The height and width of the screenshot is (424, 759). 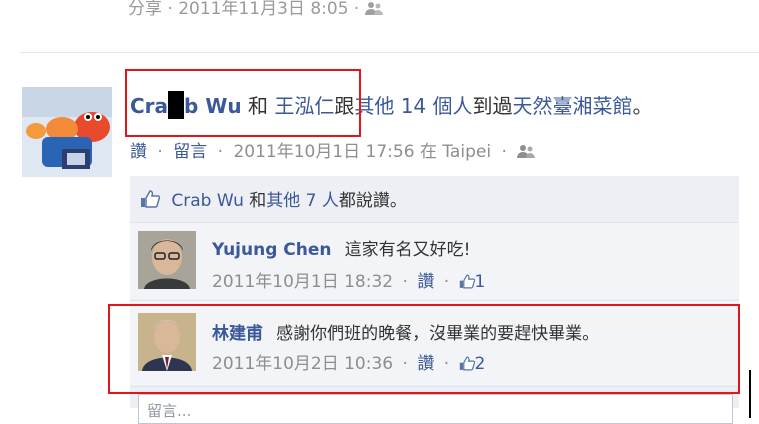 I want to click on share-link: 分享, so click(x=145, y=9).